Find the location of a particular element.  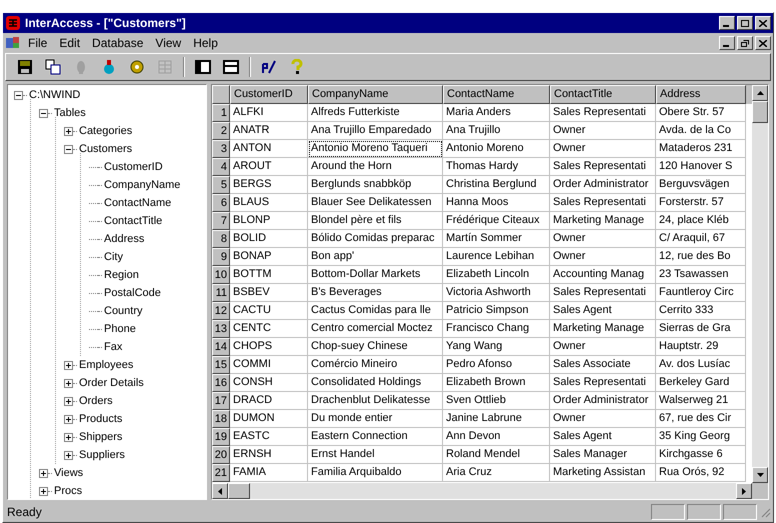

tree-item: Fax is located at coordinates (113, 347).